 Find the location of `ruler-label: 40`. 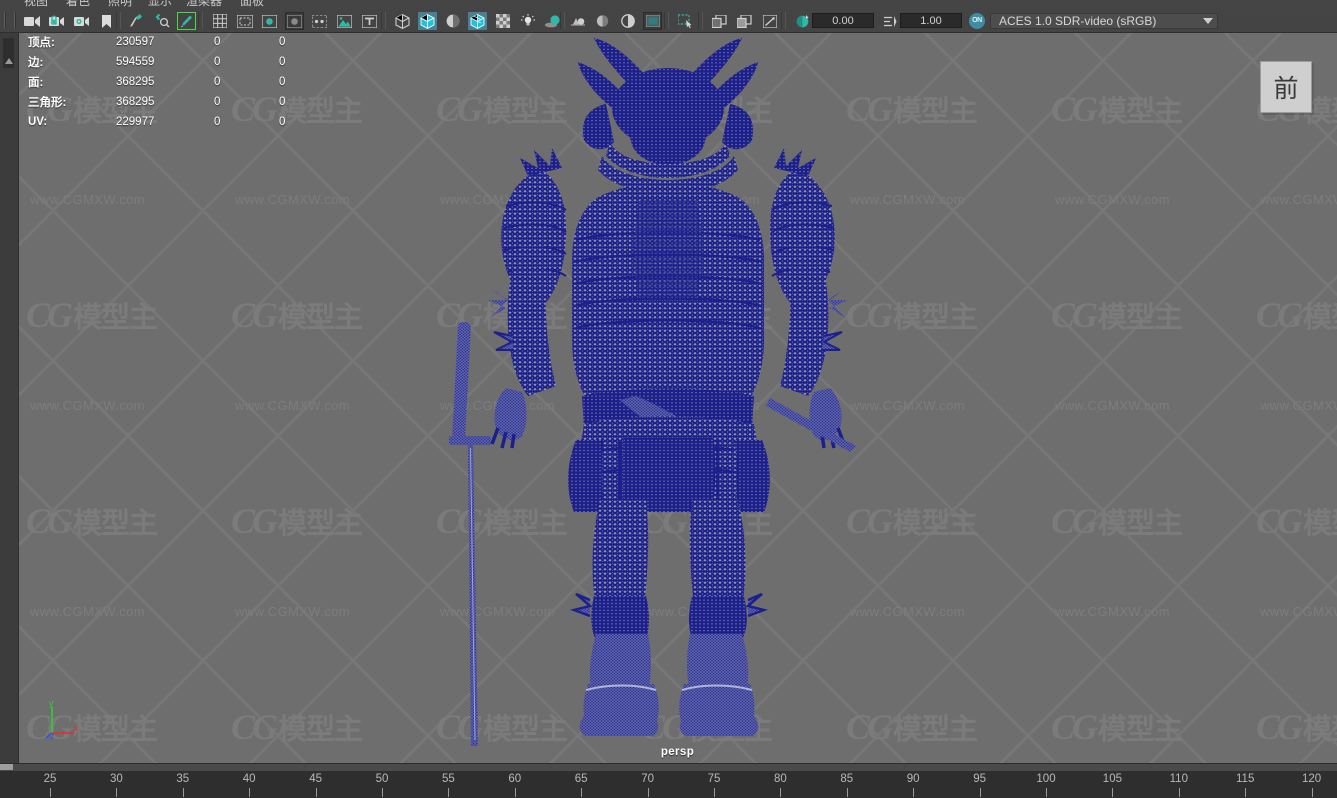

ruler-label: 40 is located at coordinates (249, 779).